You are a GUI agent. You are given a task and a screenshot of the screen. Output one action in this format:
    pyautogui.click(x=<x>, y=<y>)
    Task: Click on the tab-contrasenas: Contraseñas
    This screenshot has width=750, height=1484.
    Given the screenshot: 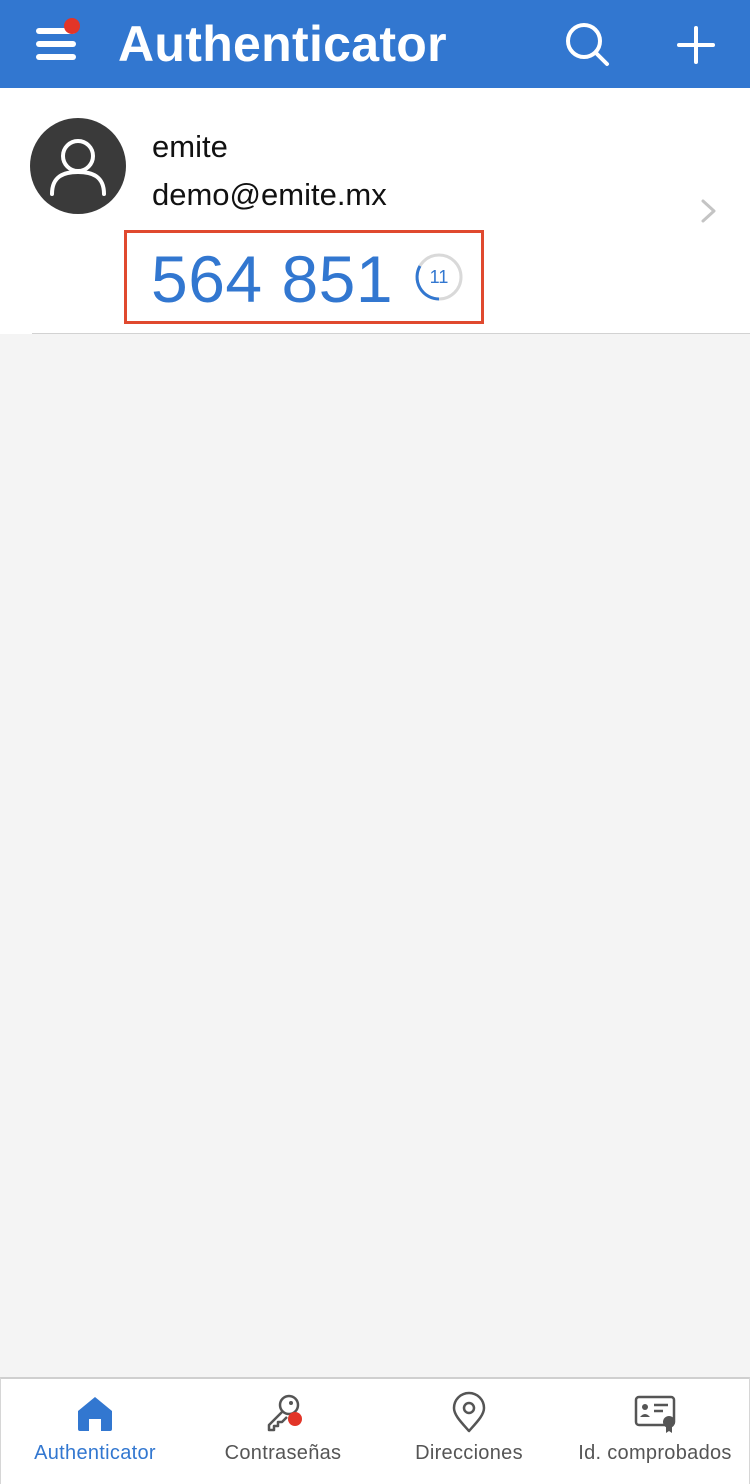 What is the action you would take?
    pyautogui.click(x=283, y=1431)
    